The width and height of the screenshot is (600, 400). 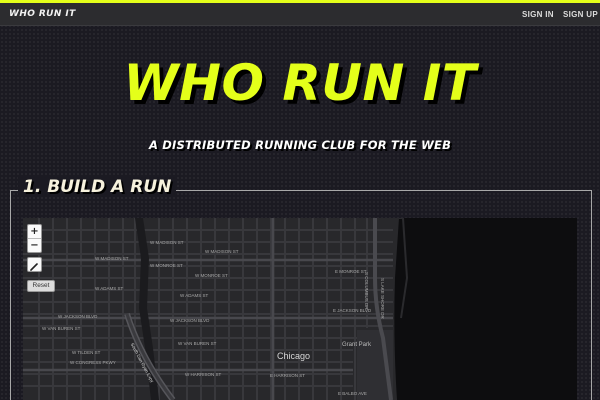 What do you see at coordinates (294, 356) in the screenshot?
I see `map-city-label: Chicago` at bounding box center [294, 356].